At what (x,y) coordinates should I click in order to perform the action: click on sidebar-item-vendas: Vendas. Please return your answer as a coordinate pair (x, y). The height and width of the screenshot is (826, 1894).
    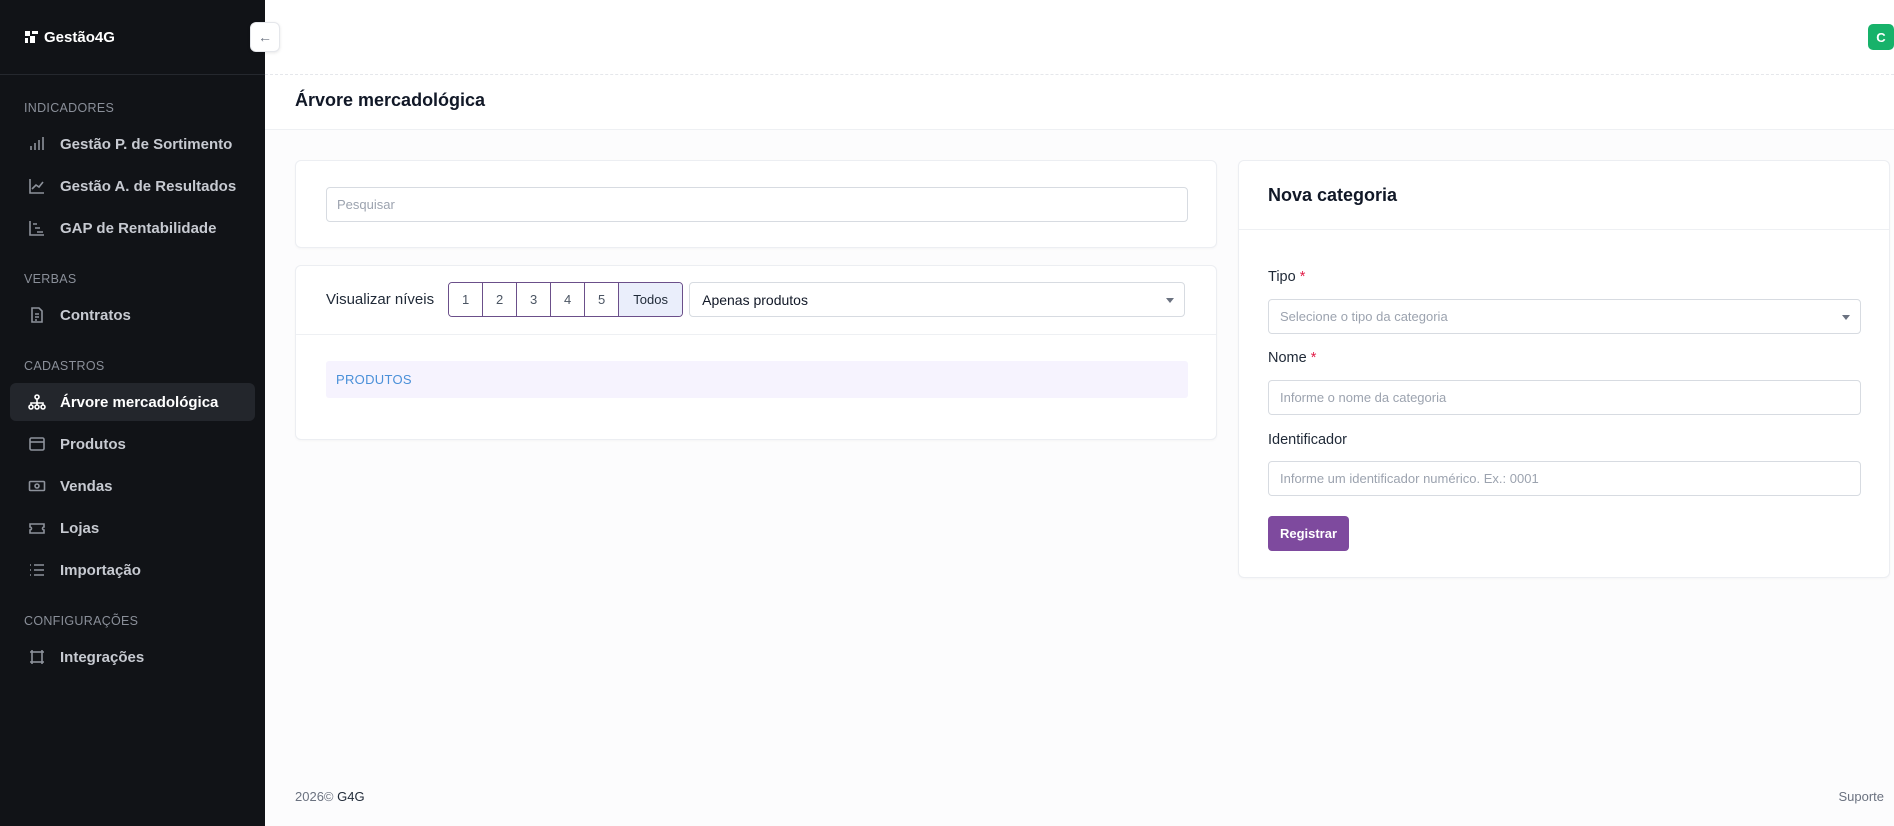
    Looking at the image, I should click on (132, 486).